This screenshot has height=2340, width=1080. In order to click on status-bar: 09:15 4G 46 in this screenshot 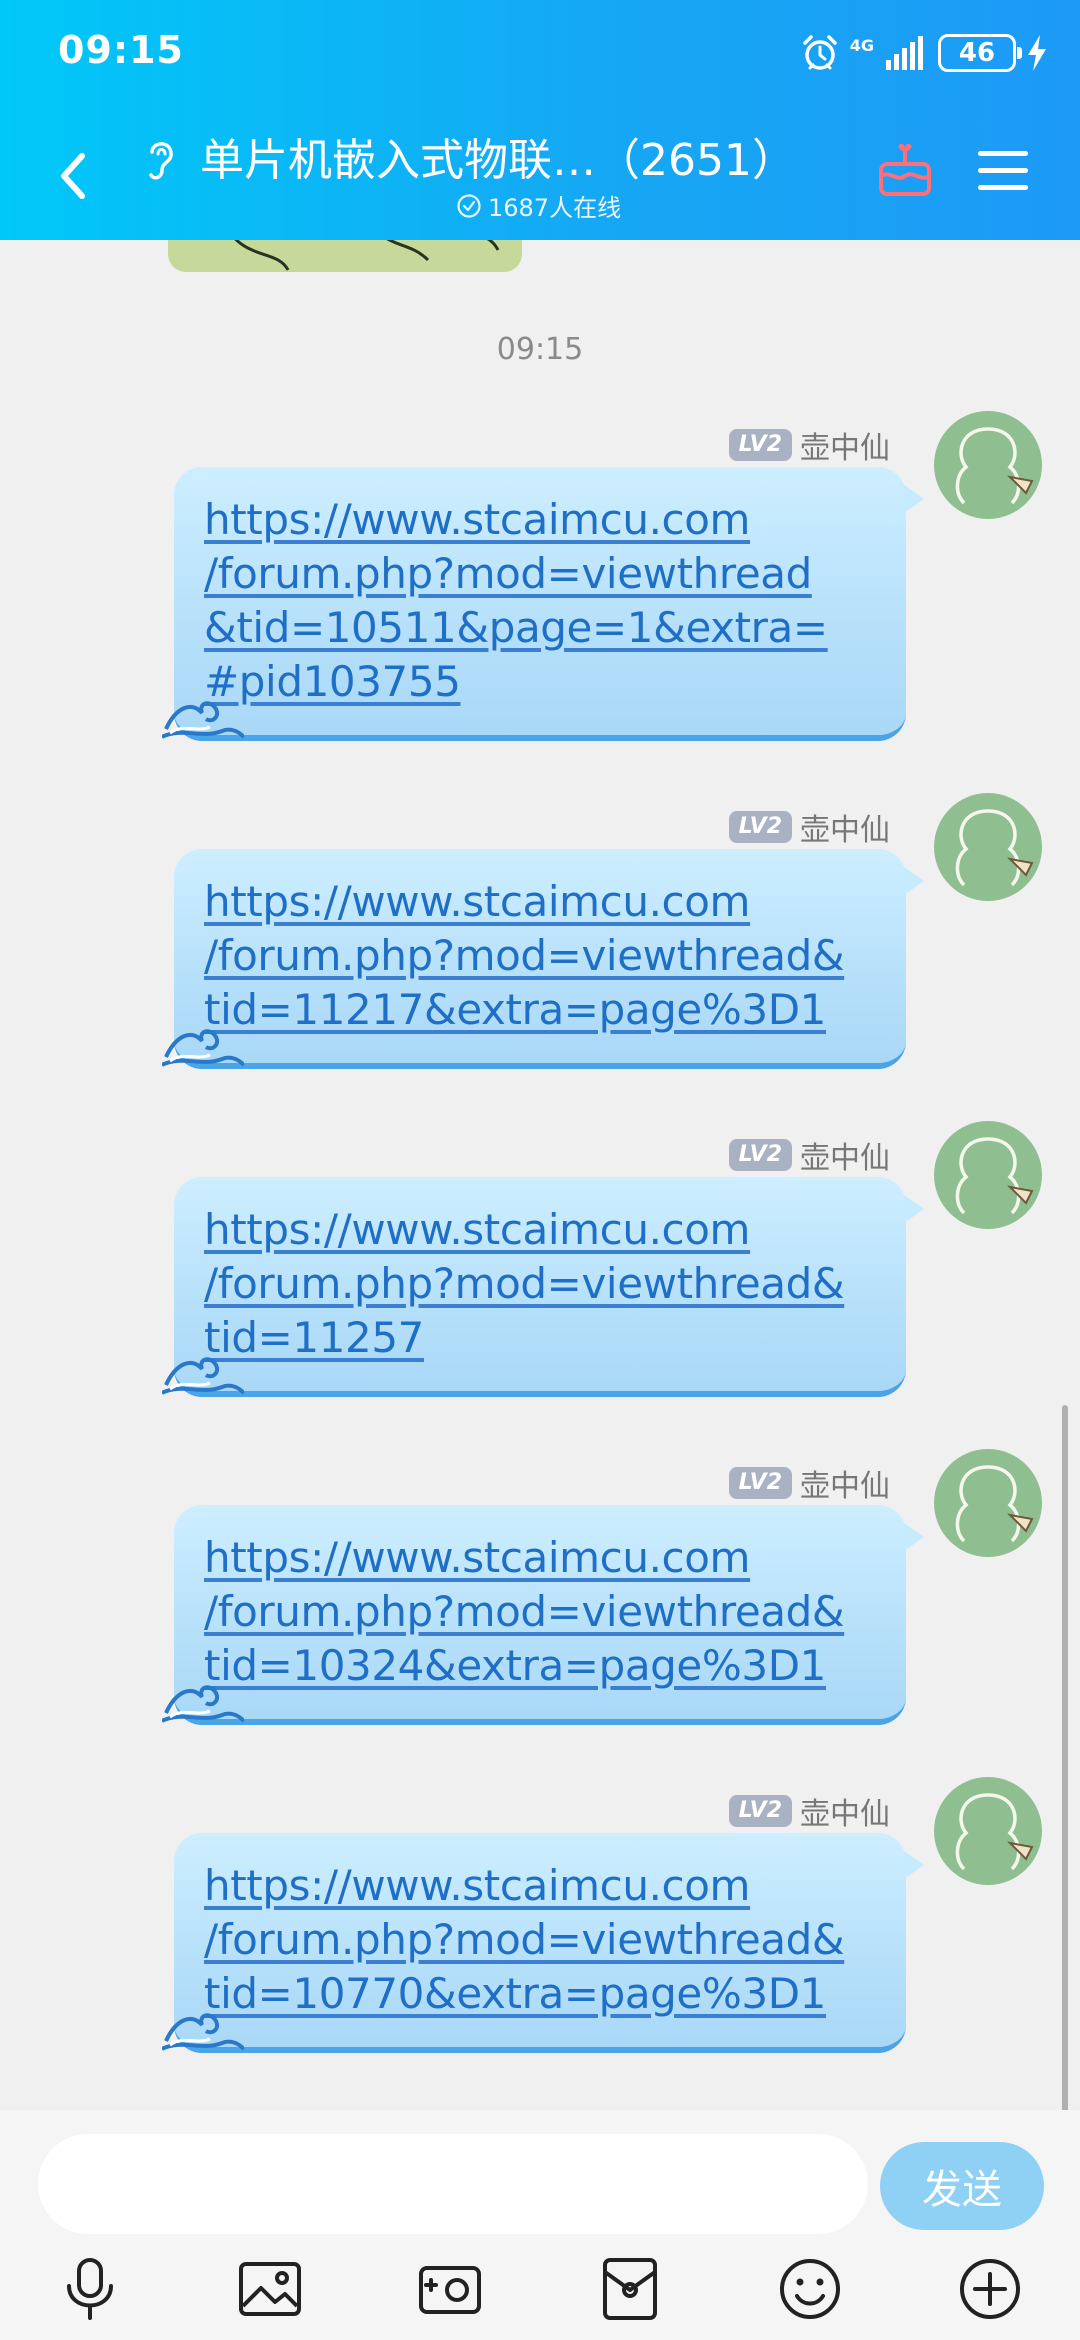, I will do `click(540, 55)`.